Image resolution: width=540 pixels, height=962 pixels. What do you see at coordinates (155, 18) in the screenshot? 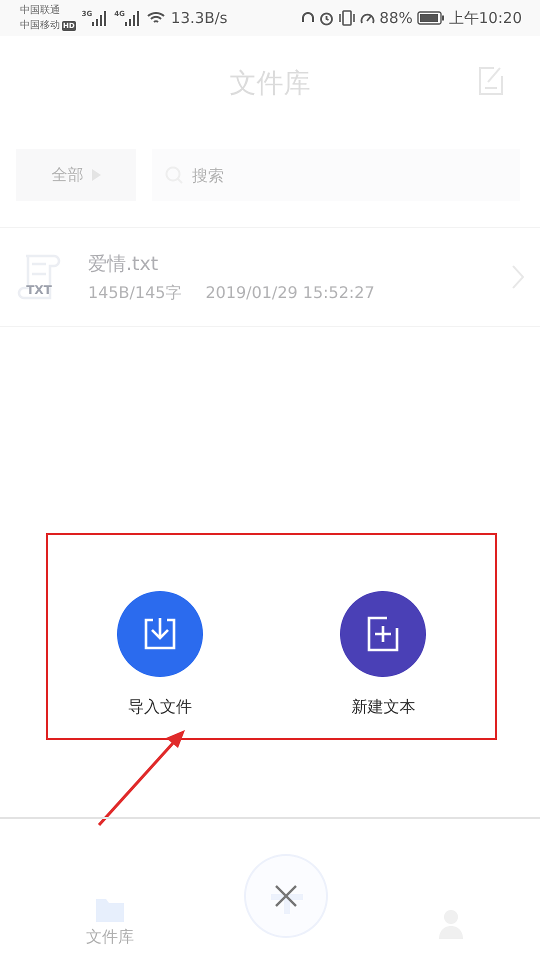
I see `wifi-icon` at bounding box center [155, 18].